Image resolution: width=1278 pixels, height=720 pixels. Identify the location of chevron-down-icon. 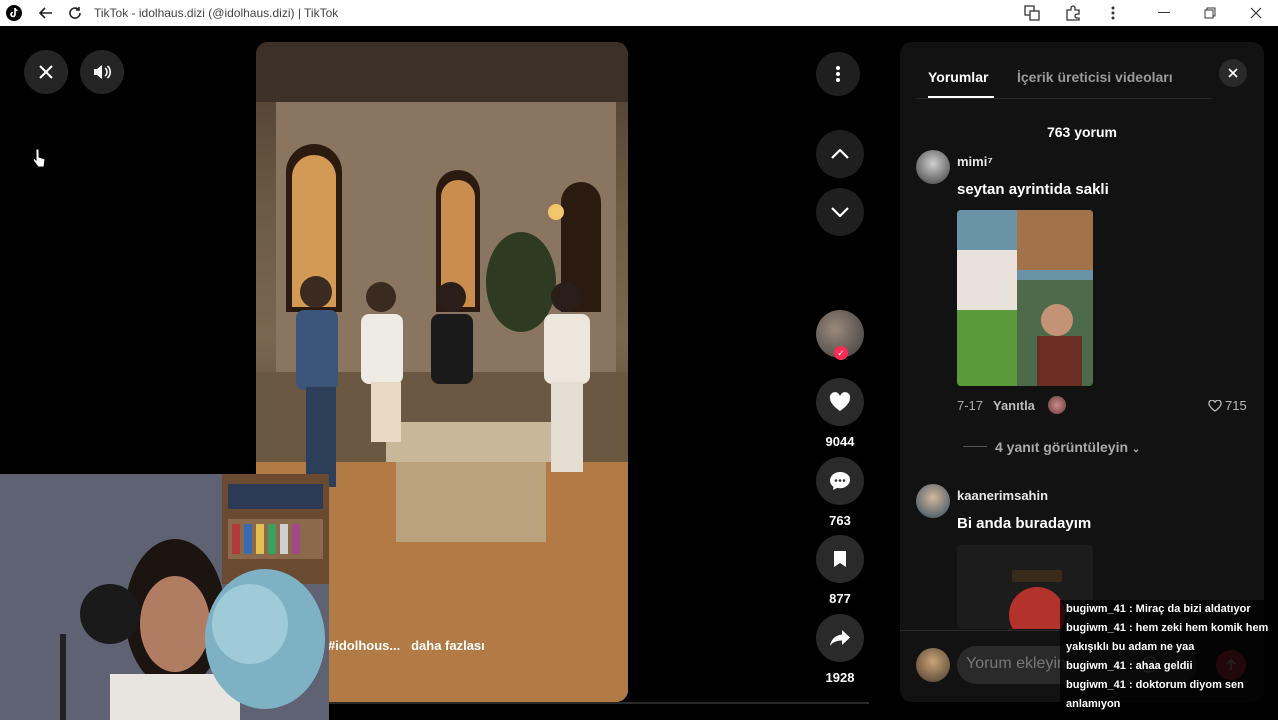
(840, 212).